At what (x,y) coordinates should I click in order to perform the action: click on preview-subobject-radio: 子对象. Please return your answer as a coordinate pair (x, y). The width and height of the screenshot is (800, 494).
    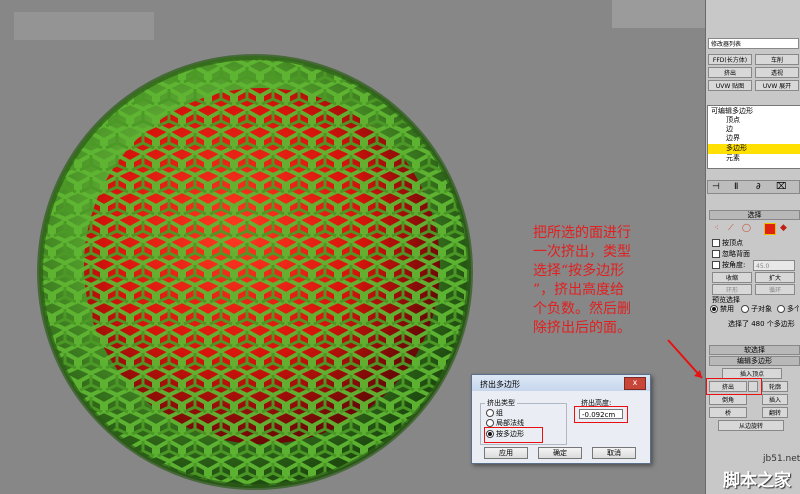
    Looking at the image, I should click on (756, 309).